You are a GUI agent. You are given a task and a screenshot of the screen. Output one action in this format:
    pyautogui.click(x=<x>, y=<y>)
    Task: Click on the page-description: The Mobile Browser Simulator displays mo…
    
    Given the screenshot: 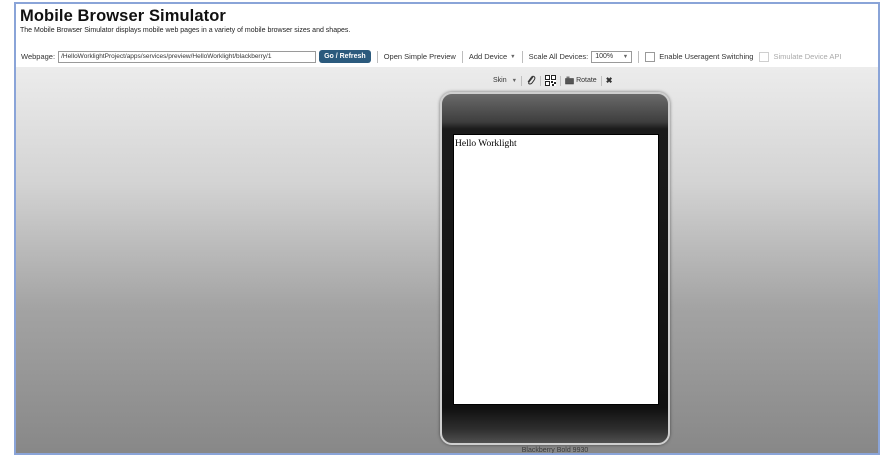 What is the action you would take?
    pyautogui.click(x=185, y=30)
    